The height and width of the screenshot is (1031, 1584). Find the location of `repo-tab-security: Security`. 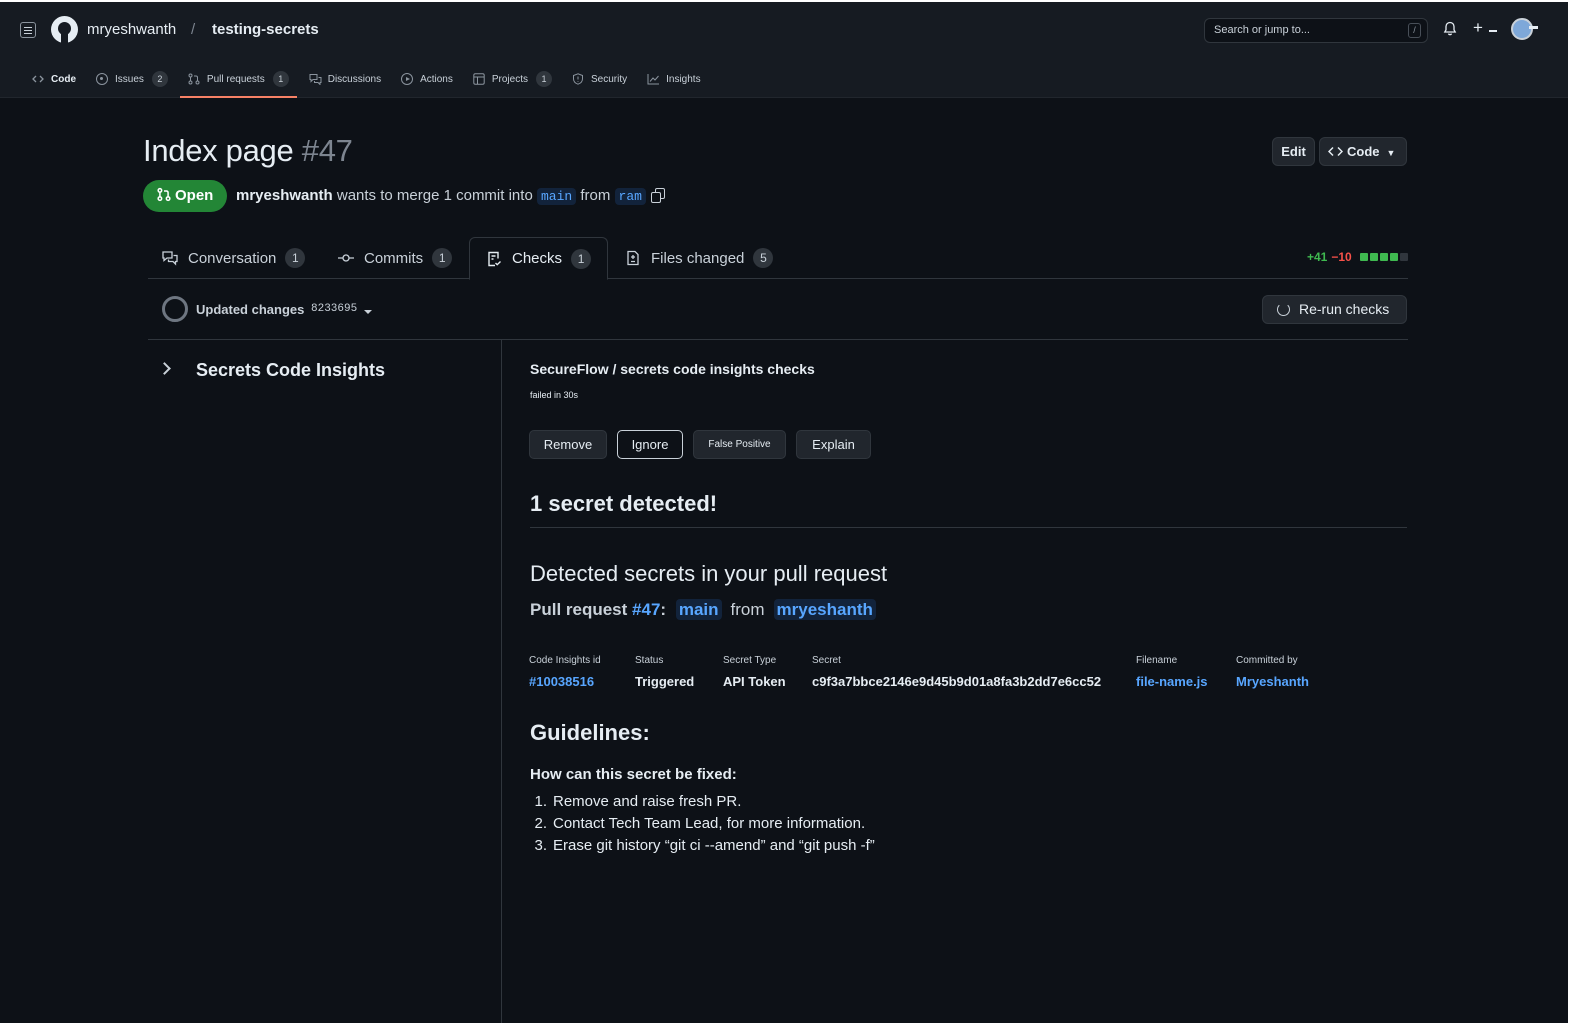

repo-tab-security: Security is located at coordinates (599, 79).